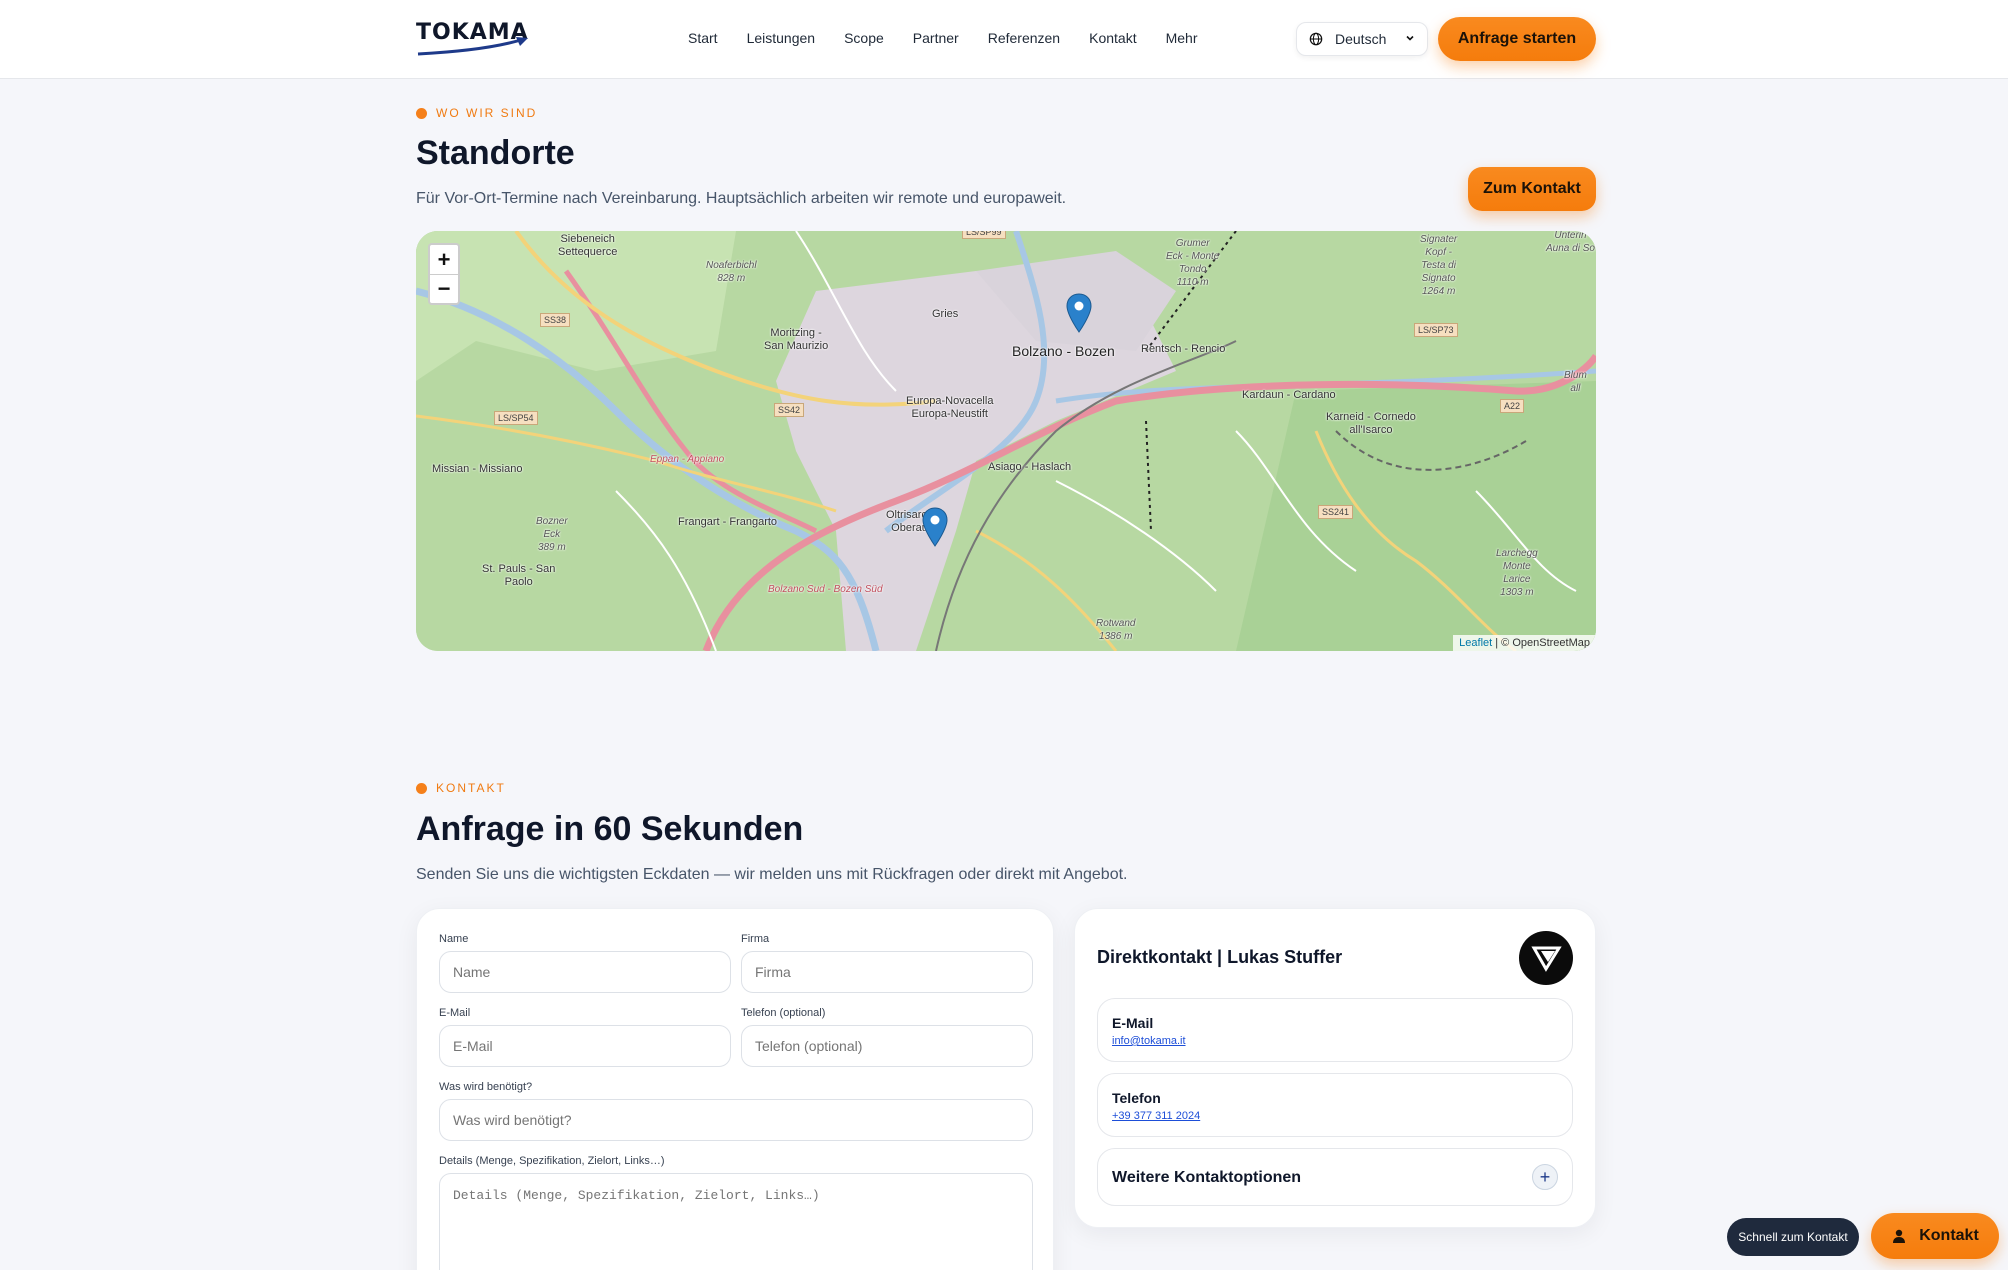  I want to click on person-icon, so click(1899, 1236).